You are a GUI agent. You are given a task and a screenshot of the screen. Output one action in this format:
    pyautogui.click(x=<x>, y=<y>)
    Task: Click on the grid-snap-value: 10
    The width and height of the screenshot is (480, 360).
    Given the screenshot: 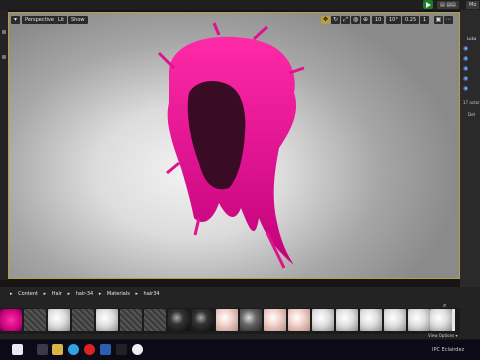 What is the action you would take?
    pyautogui.click(x=378, y=20)
    